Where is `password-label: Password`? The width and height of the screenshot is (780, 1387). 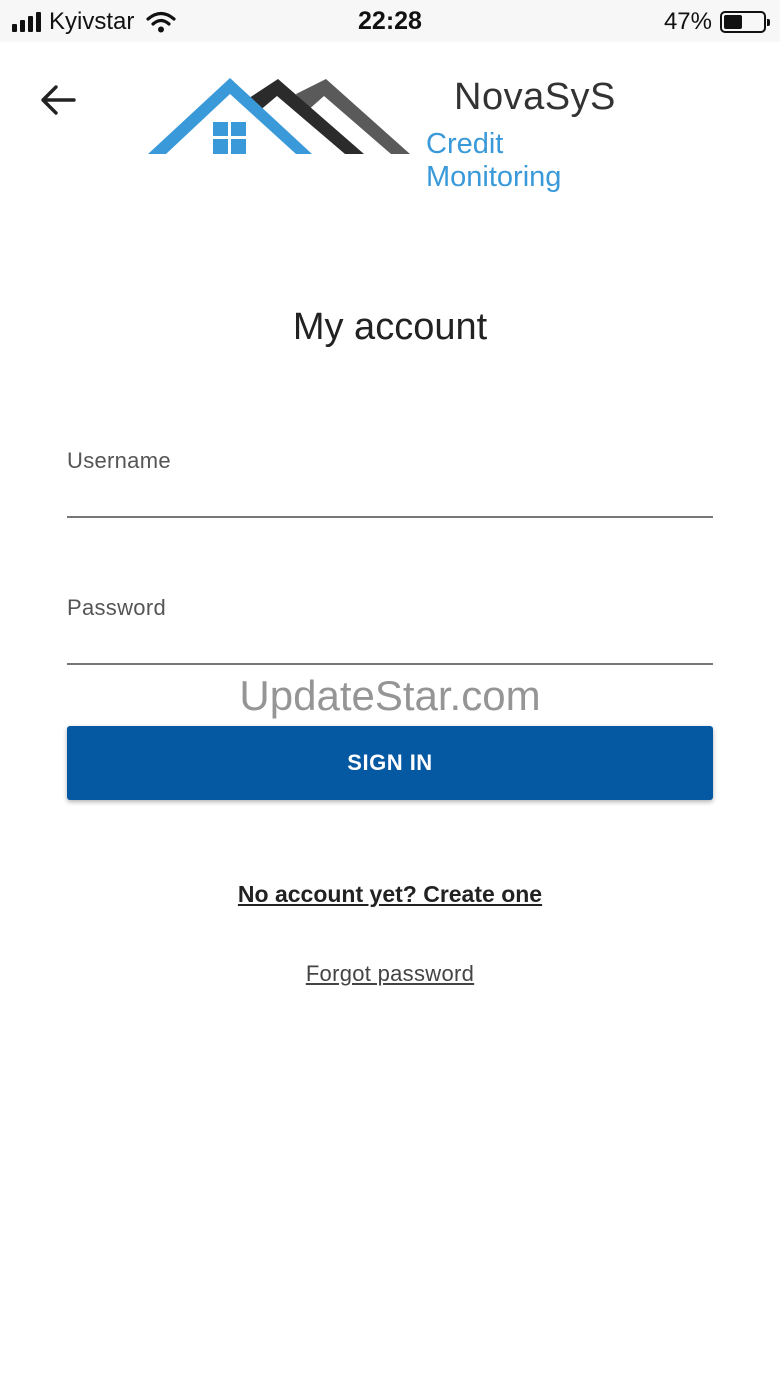
password-label: Password is located at coordinates (116, 607).